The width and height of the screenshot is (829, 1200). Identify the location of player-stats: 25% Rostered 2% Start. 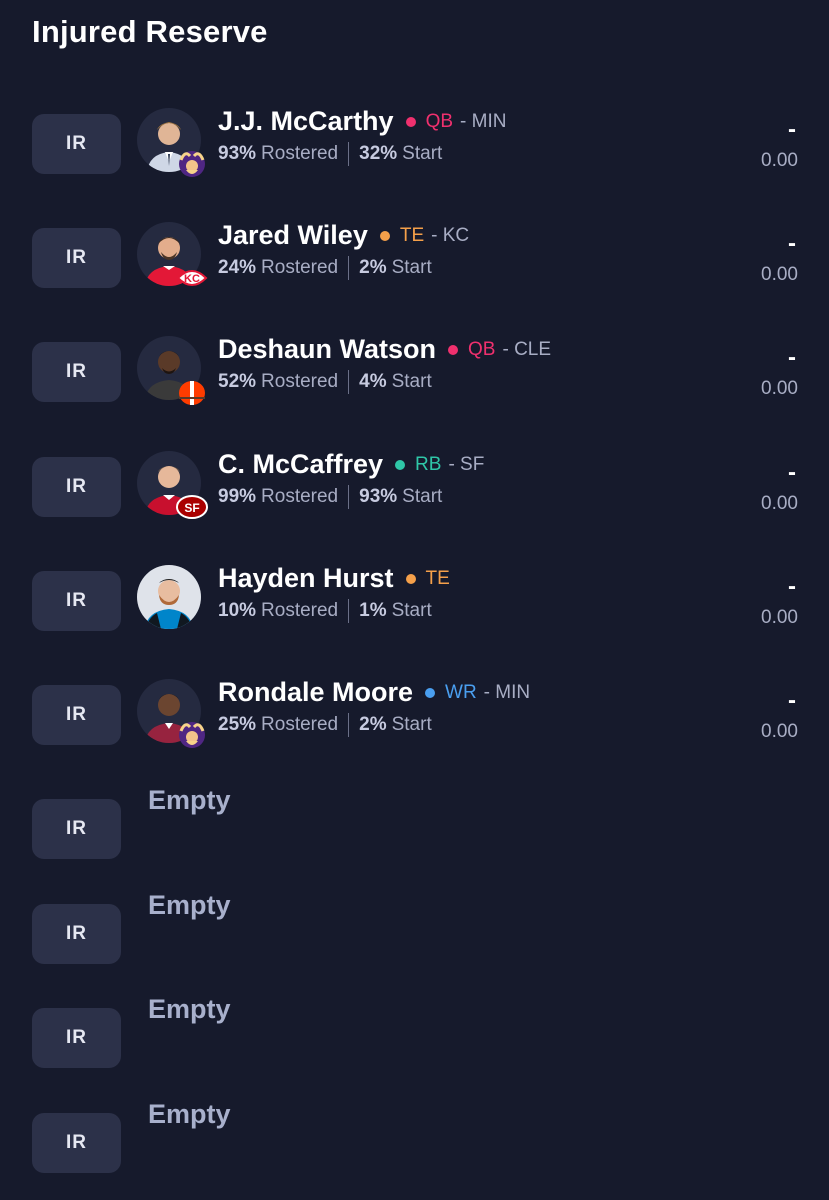
(325, 725).